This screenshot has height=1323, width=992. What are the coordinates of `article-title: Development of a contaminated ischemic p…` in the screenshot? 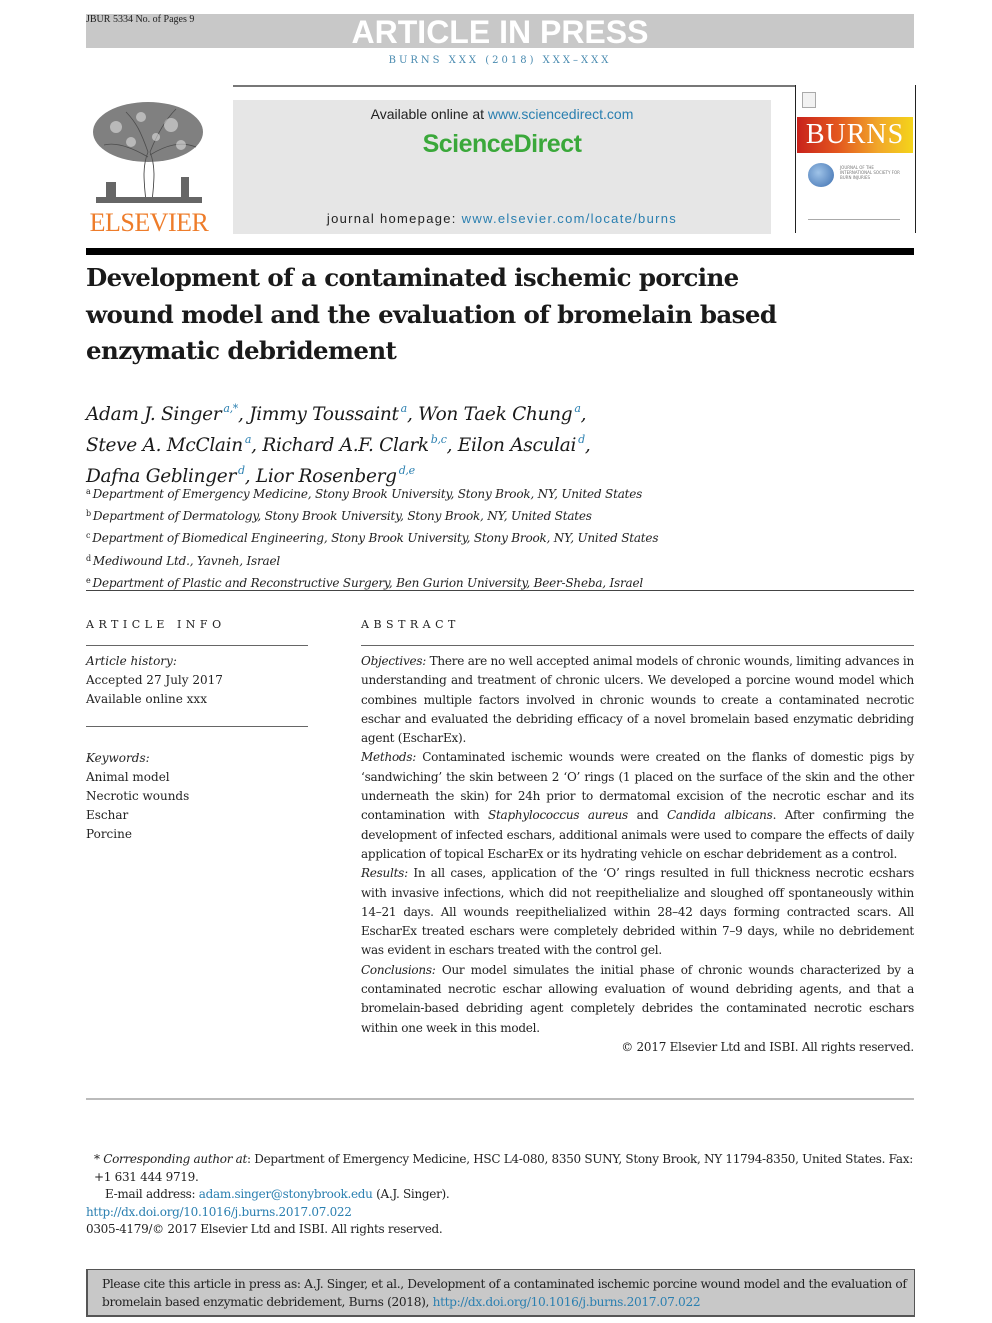 It's located at (431, 314).